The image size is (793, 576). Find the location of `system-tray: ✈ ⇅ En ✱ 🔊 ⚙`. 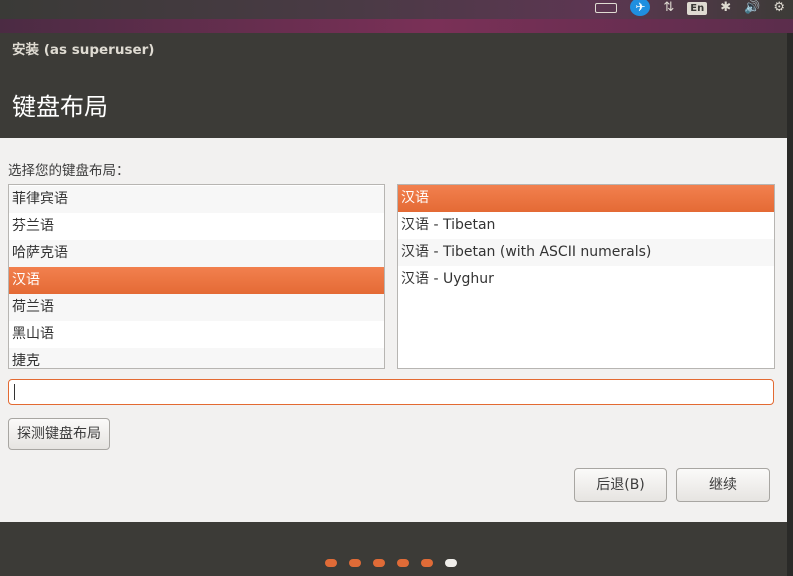

system-tray: ✈ ⇅ En ✱ 🔊 ⚙ is located at coordinates (690, 8).